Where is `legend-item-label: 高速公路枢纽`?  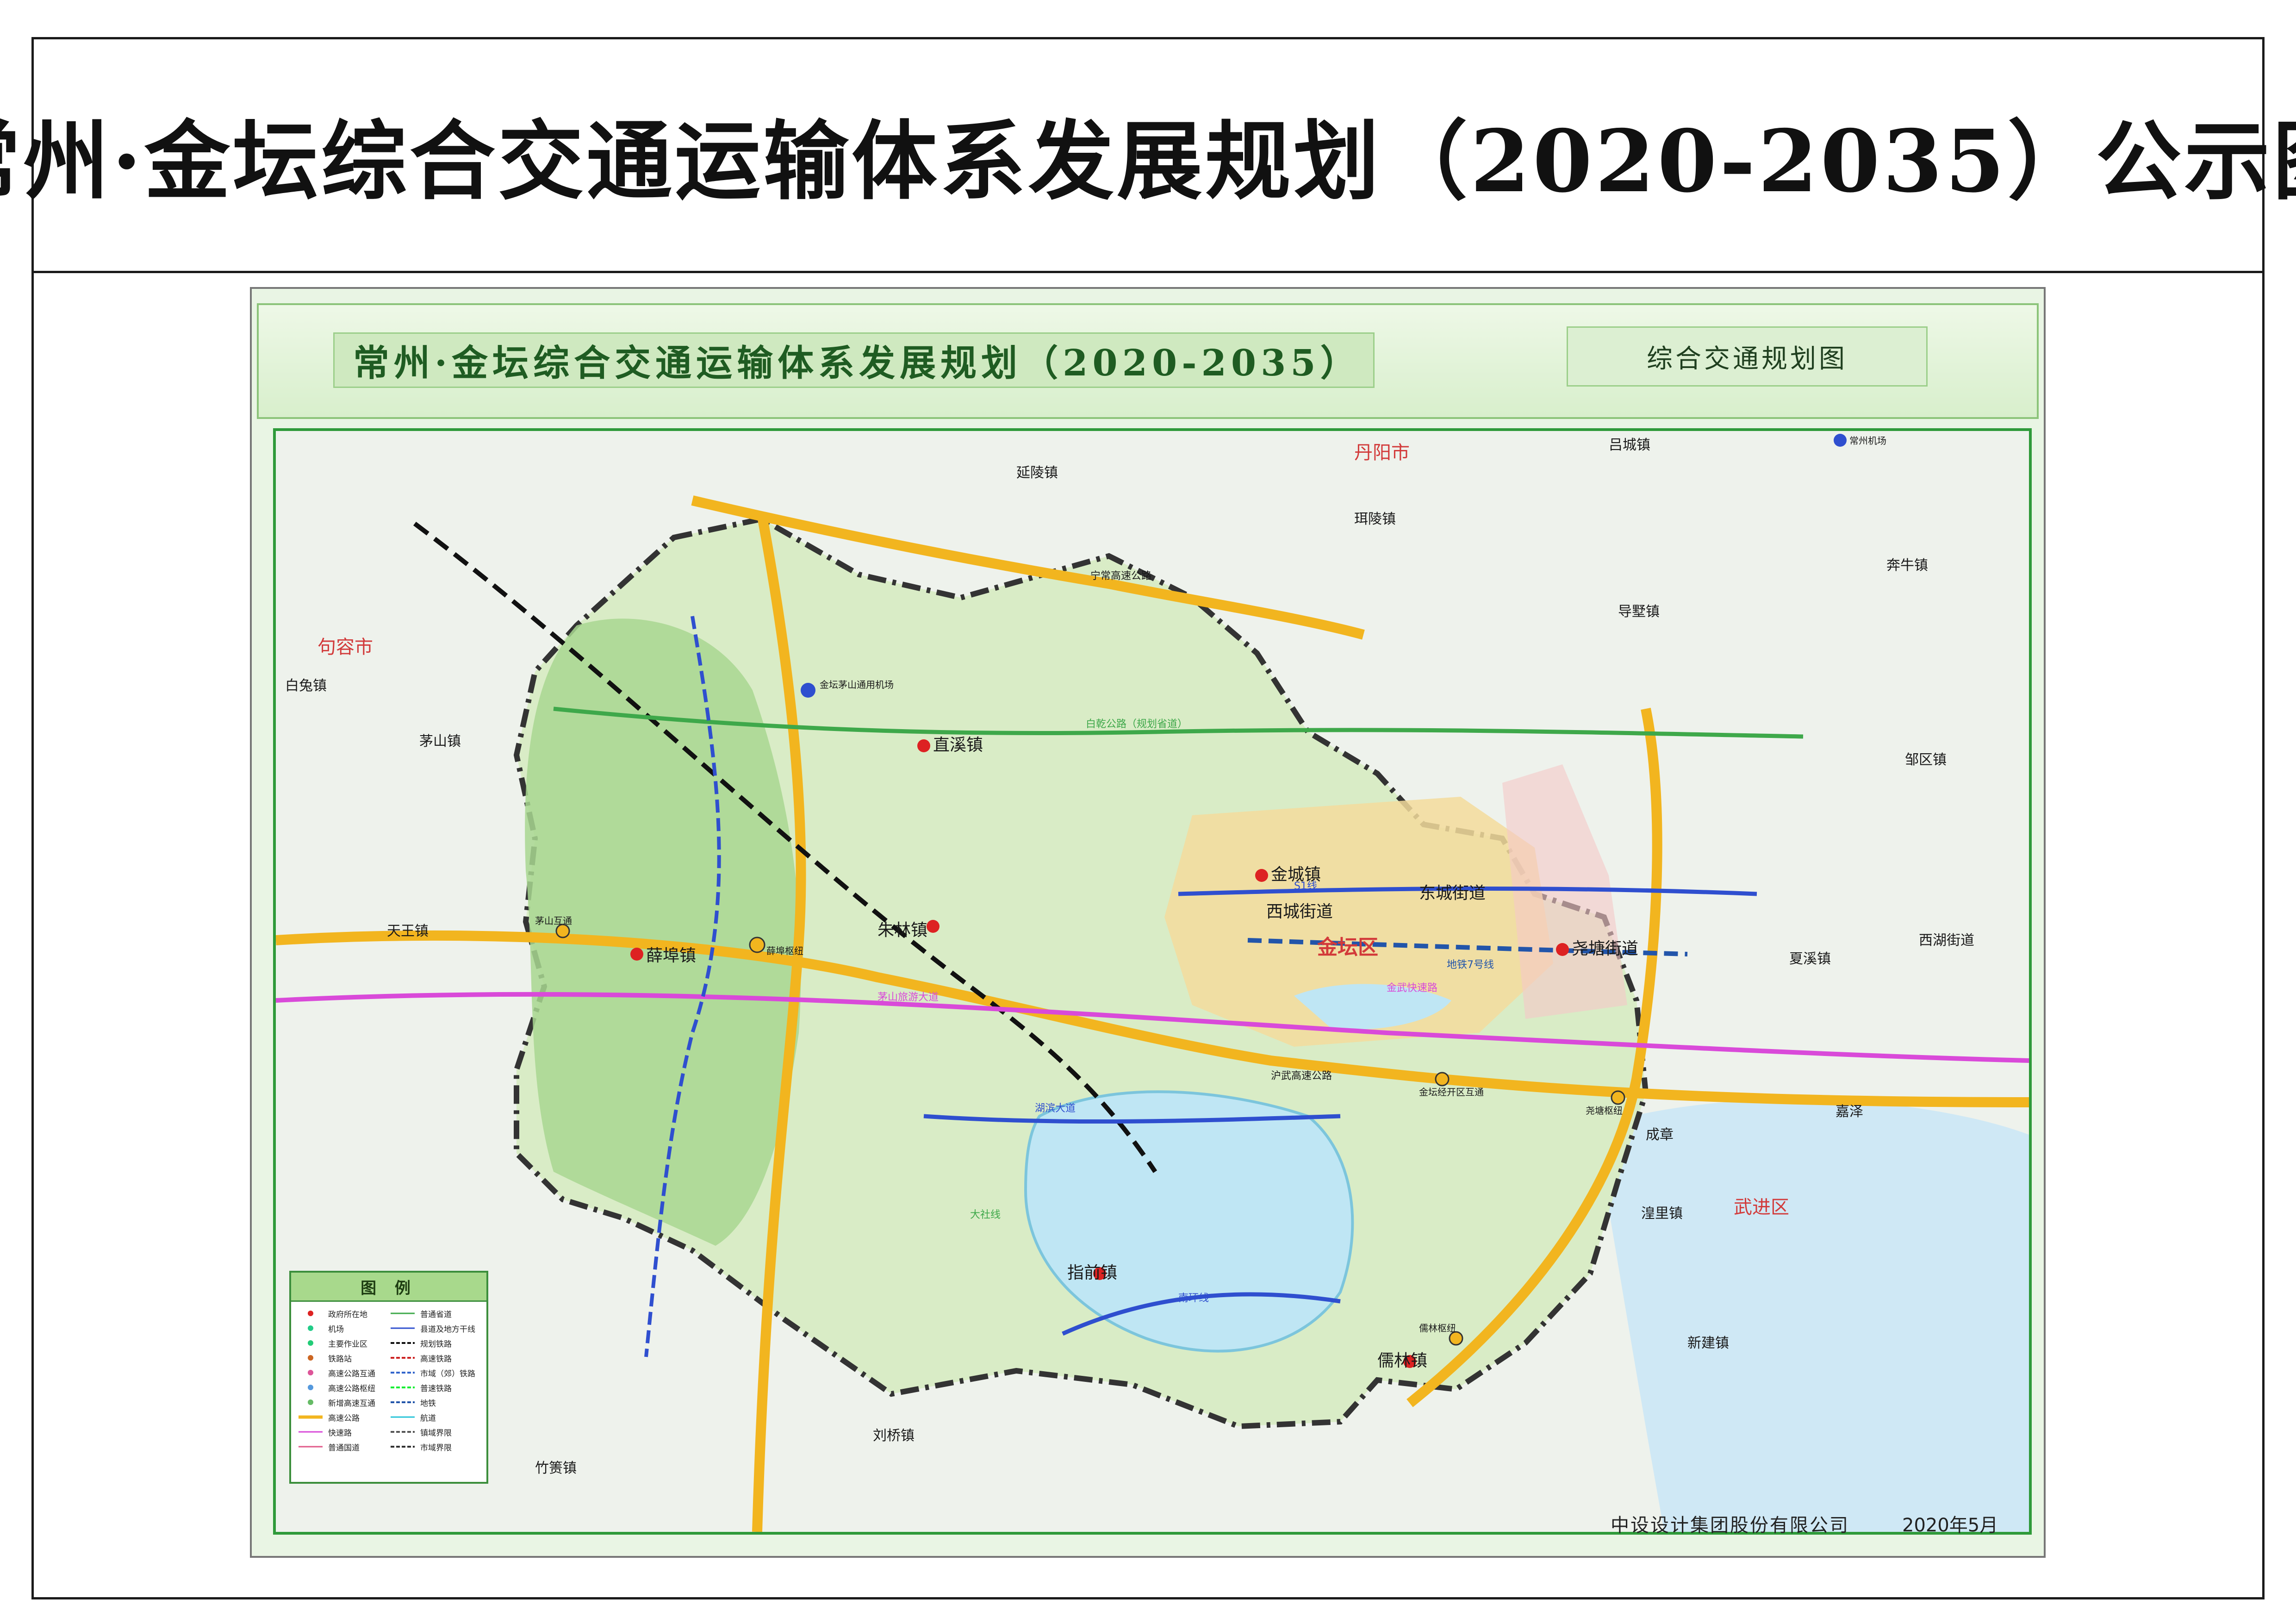 legend-item-label: 高速公路枢纽 is located at coordinates (351, 1388).